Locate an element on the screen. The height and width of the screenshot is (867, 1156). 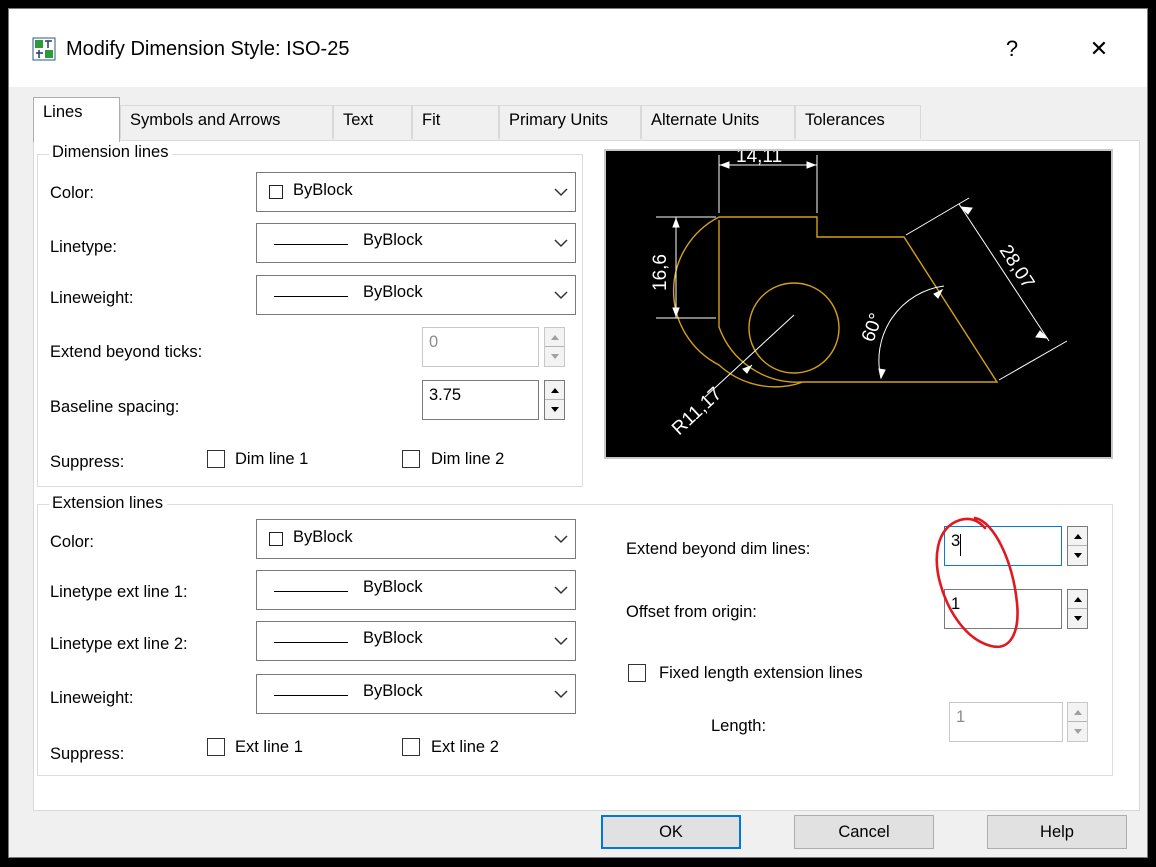
extend-beyond-ticks-spinner is located at coordinates (554, 347).